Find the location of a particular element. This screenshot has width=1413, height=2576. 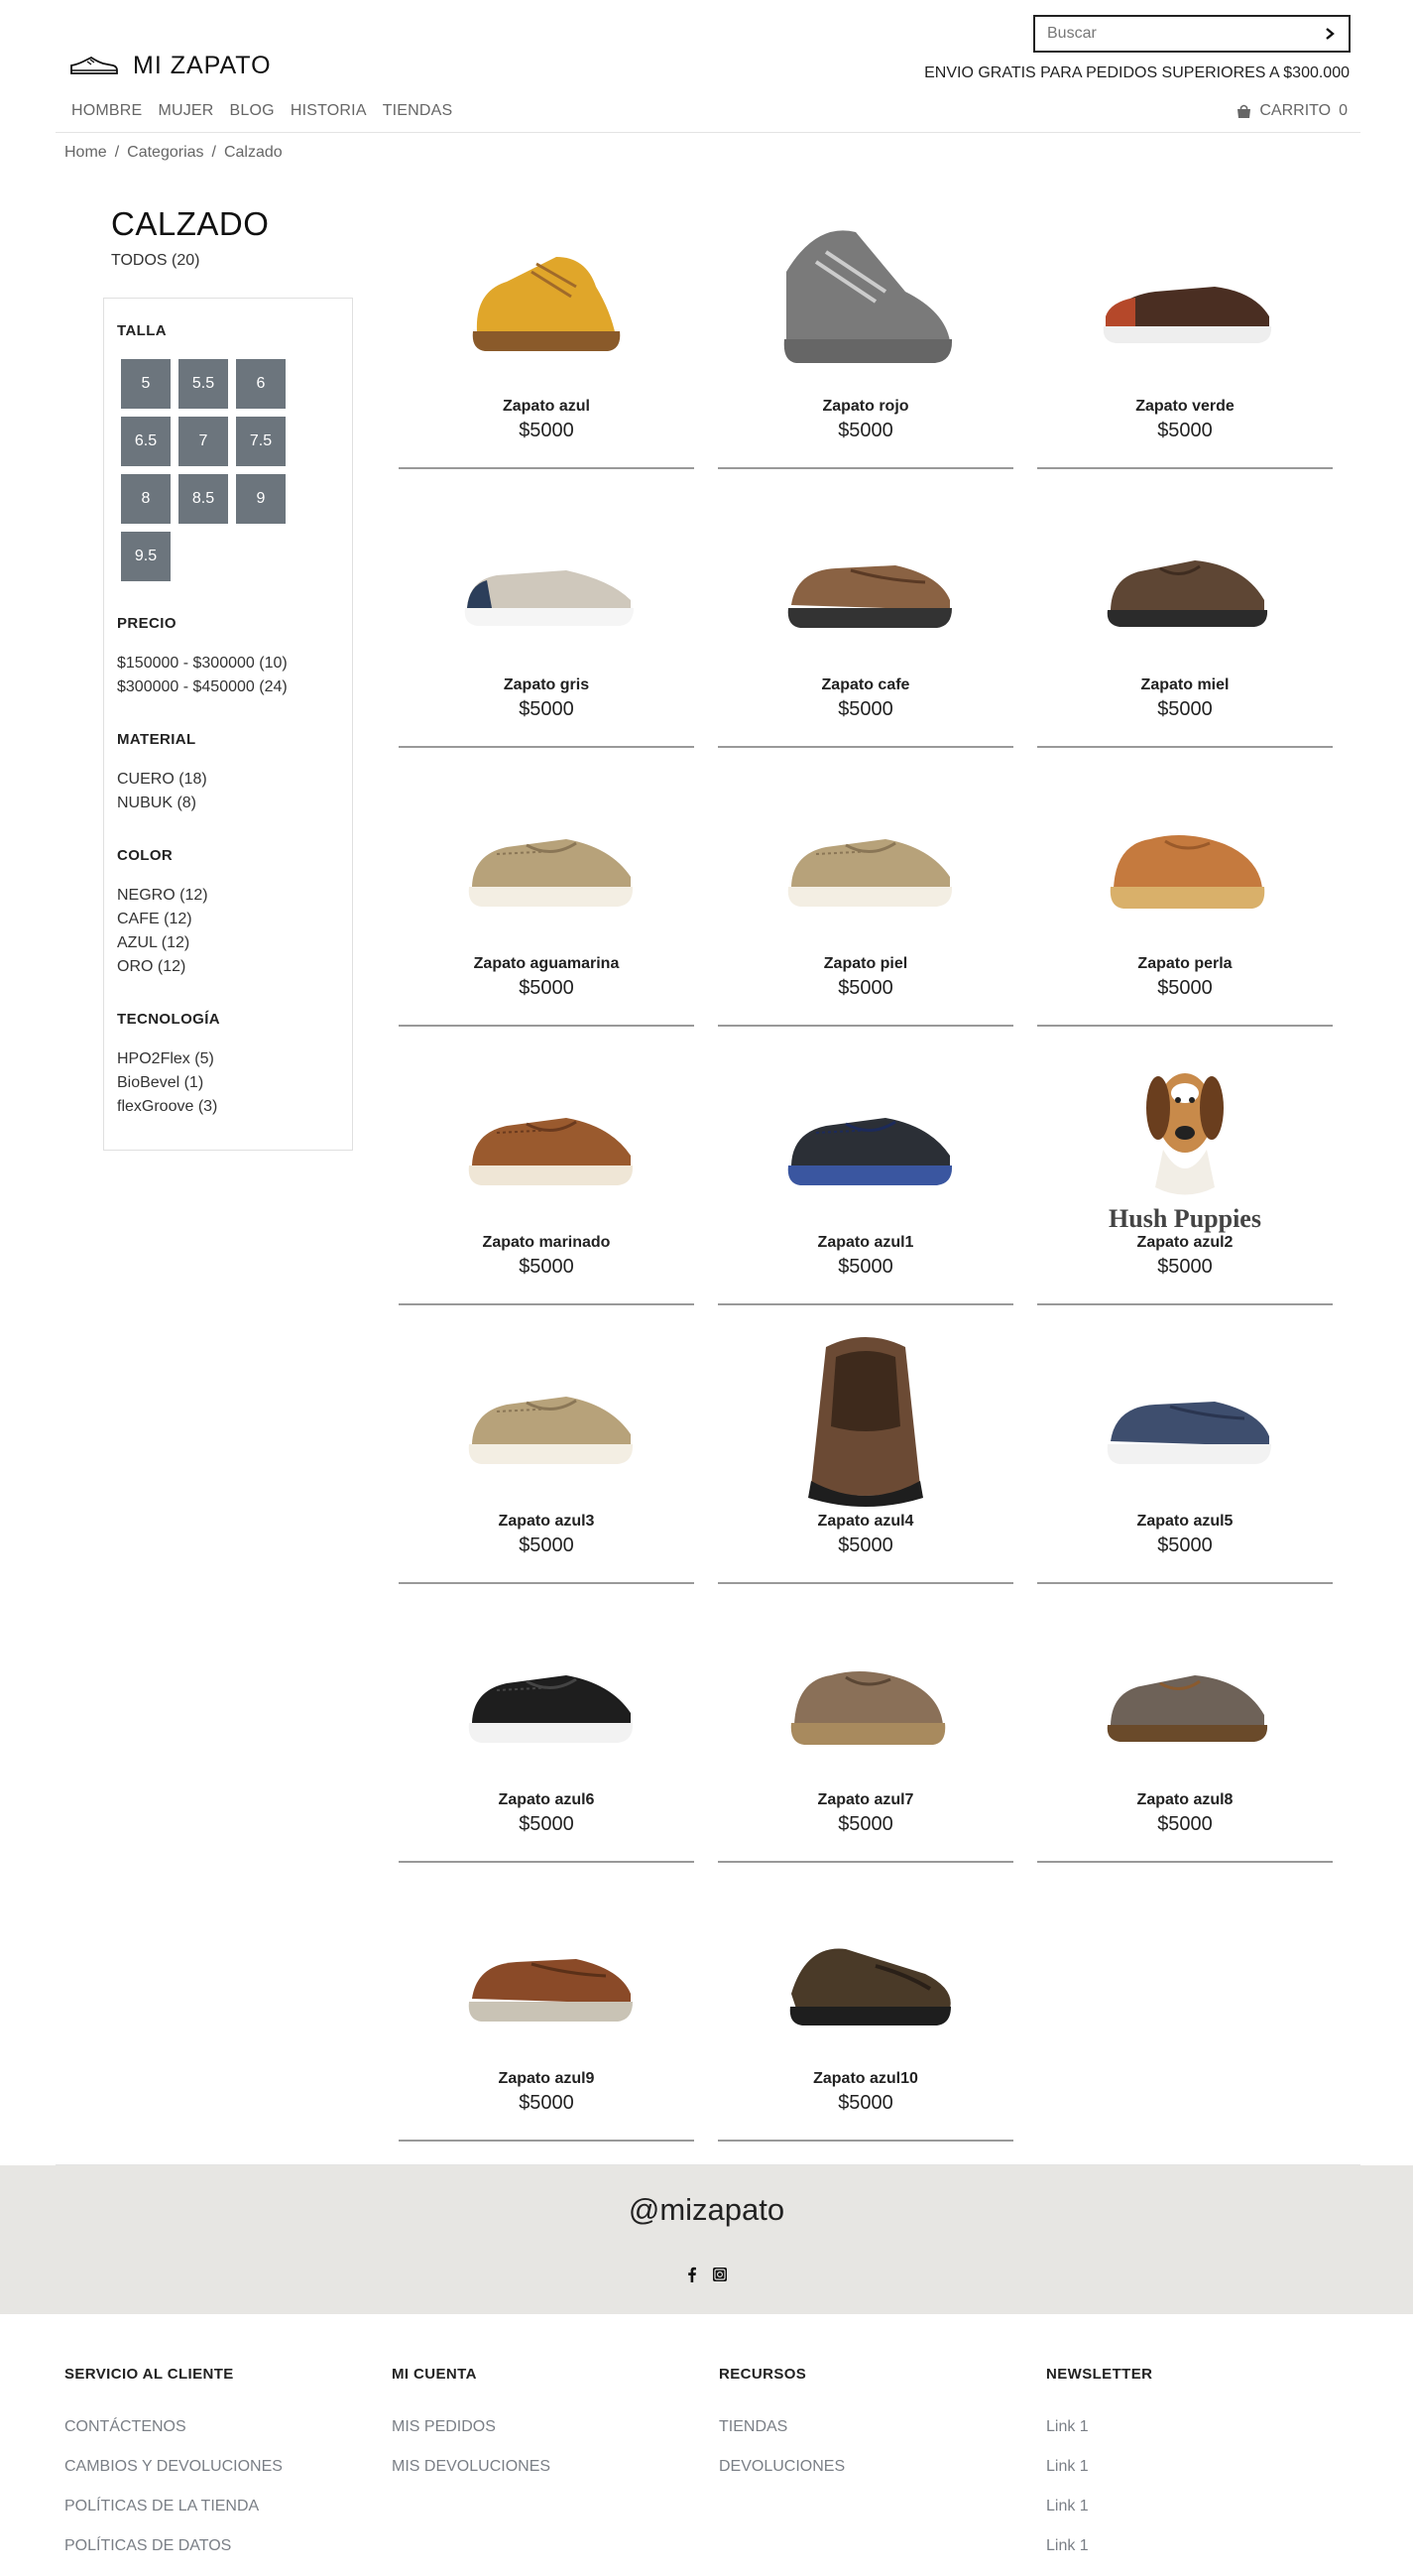

color-option: ORO (12) is located at coordinates (228, 967).